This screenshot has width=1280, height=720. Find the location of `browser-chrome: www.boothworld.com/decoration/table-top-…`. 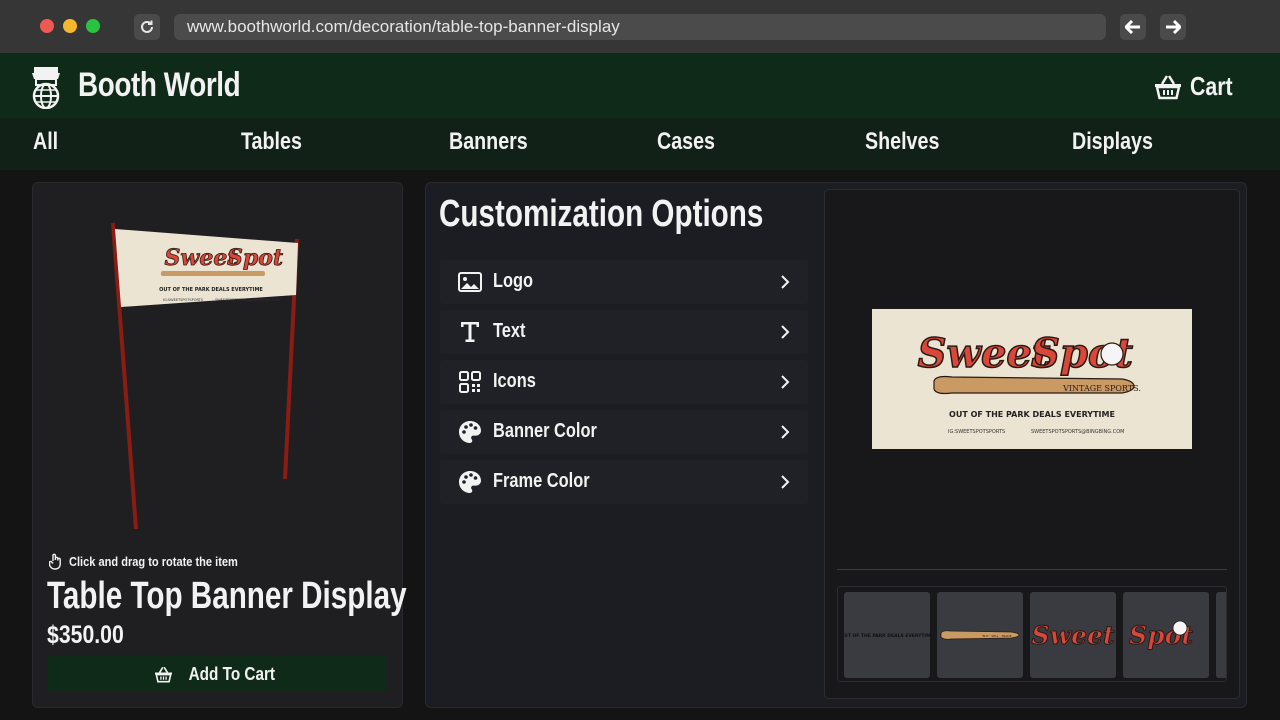

browser-chrome: www.boothworld.com/decoration/table-top-… is located at coordinates (640, 26).